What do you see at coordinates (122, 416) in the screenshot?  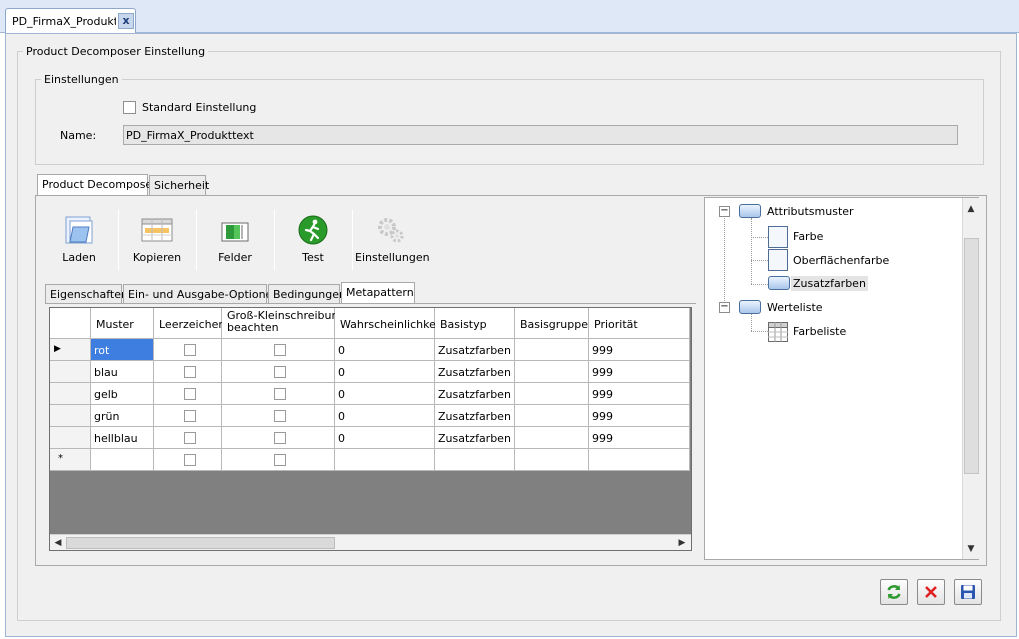 I see `cell-muster: grün` at bounding box center [122, 416].